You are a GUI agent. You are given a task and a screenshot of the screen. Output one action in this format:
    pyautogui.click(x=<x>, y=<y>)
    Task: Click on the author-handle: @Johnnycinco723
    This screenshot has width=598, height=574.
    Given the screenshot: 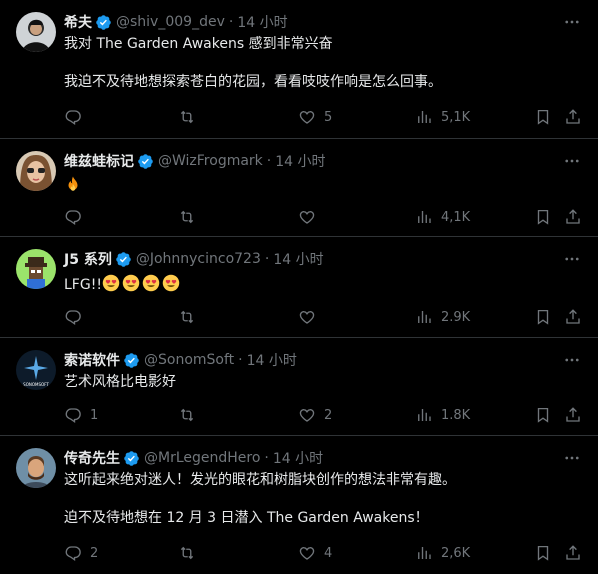 What is the action you would take?
    pyautogui.click(x=198, y=259)
    